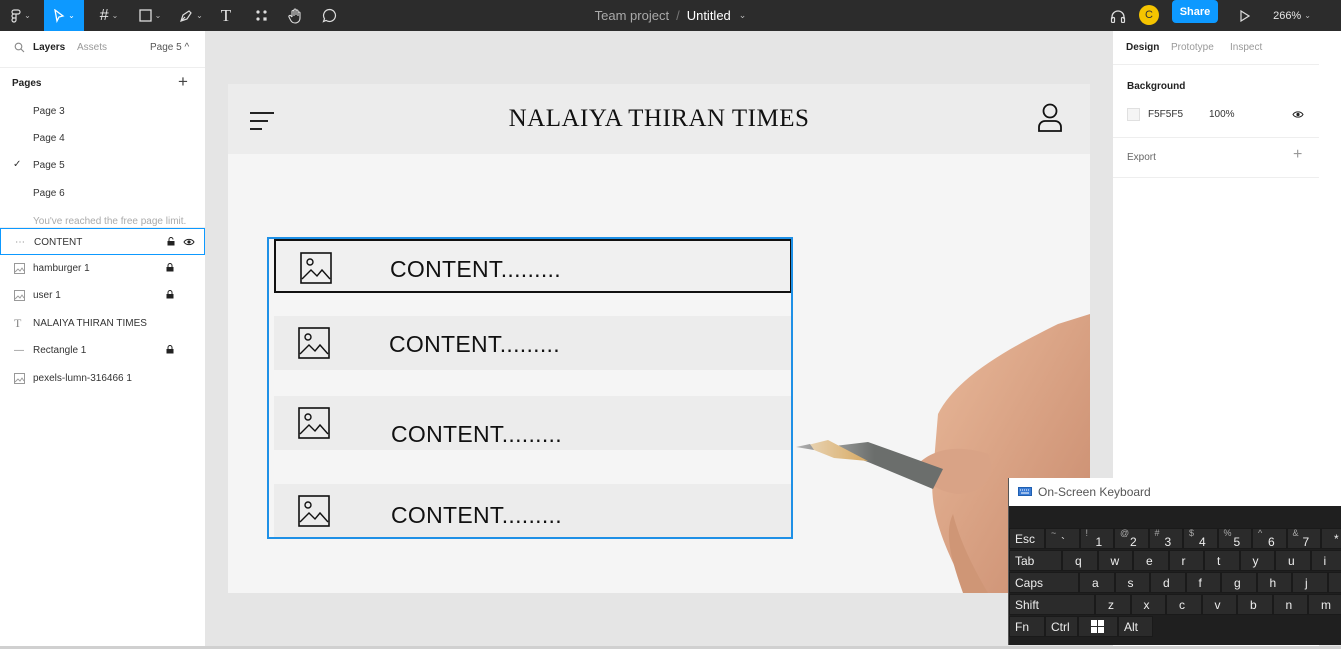 This screenshot has height=649, width=1341. What do you see at coordinates (1131, 538) in the screenshot?
I see `key-@2: @2` at bounding box center [1131, 538].